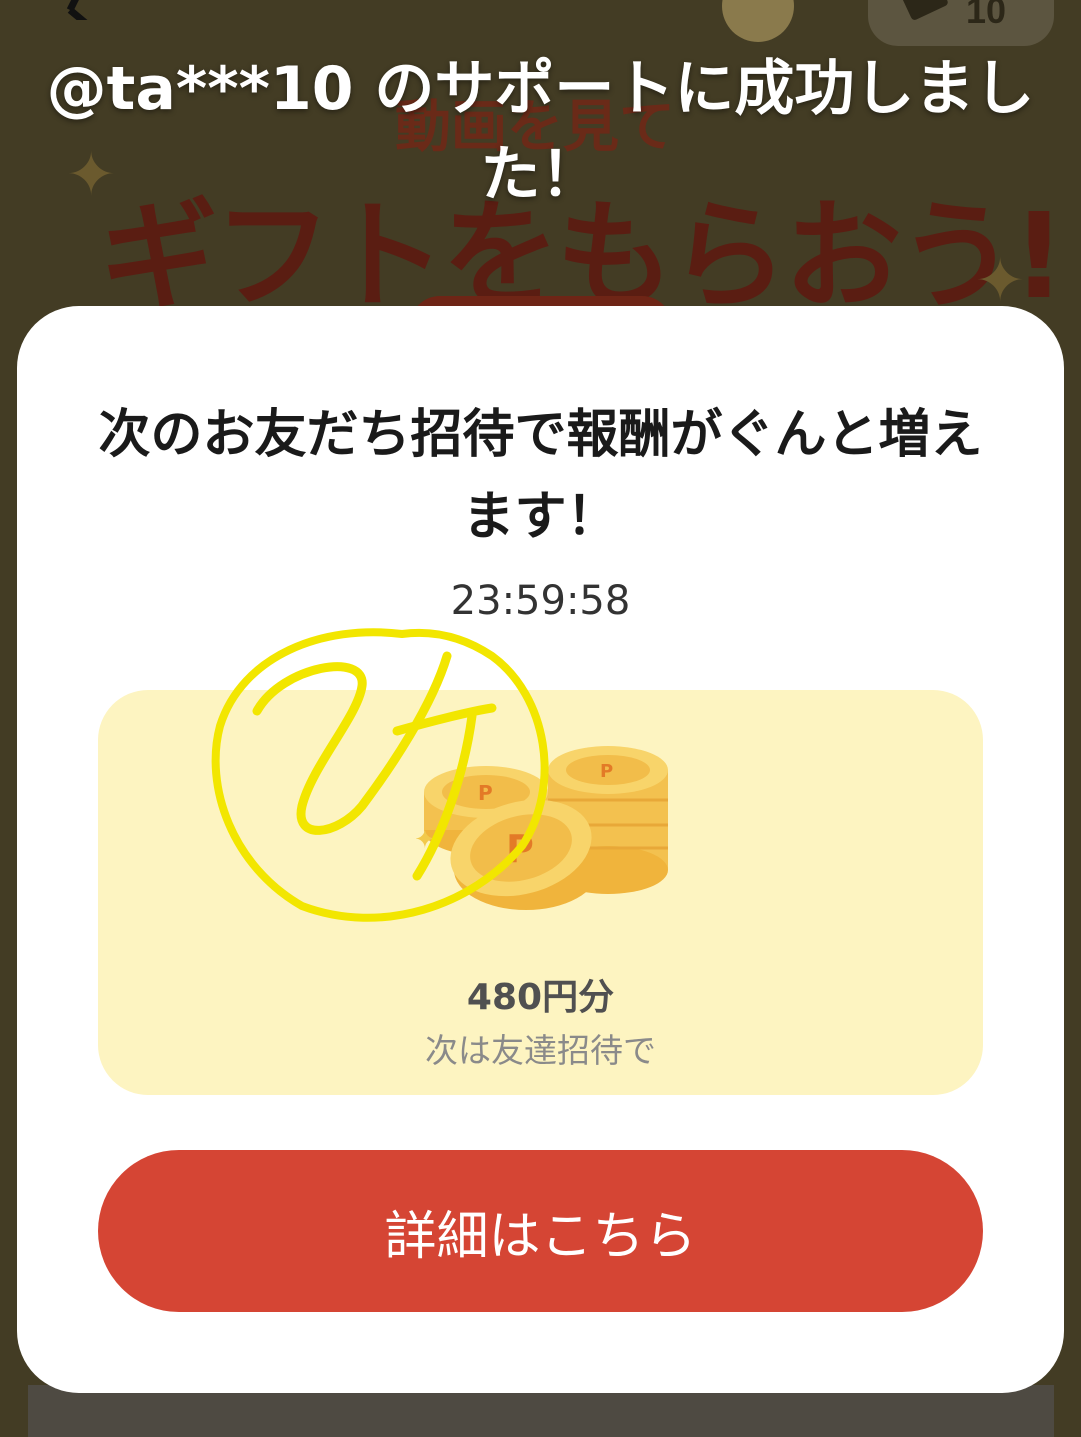 The width and height of the screenshot is (1081, 1437). Describe the element at coordinates (77, 10) in the screenshot. I see `back-arrow-icon` at that location.